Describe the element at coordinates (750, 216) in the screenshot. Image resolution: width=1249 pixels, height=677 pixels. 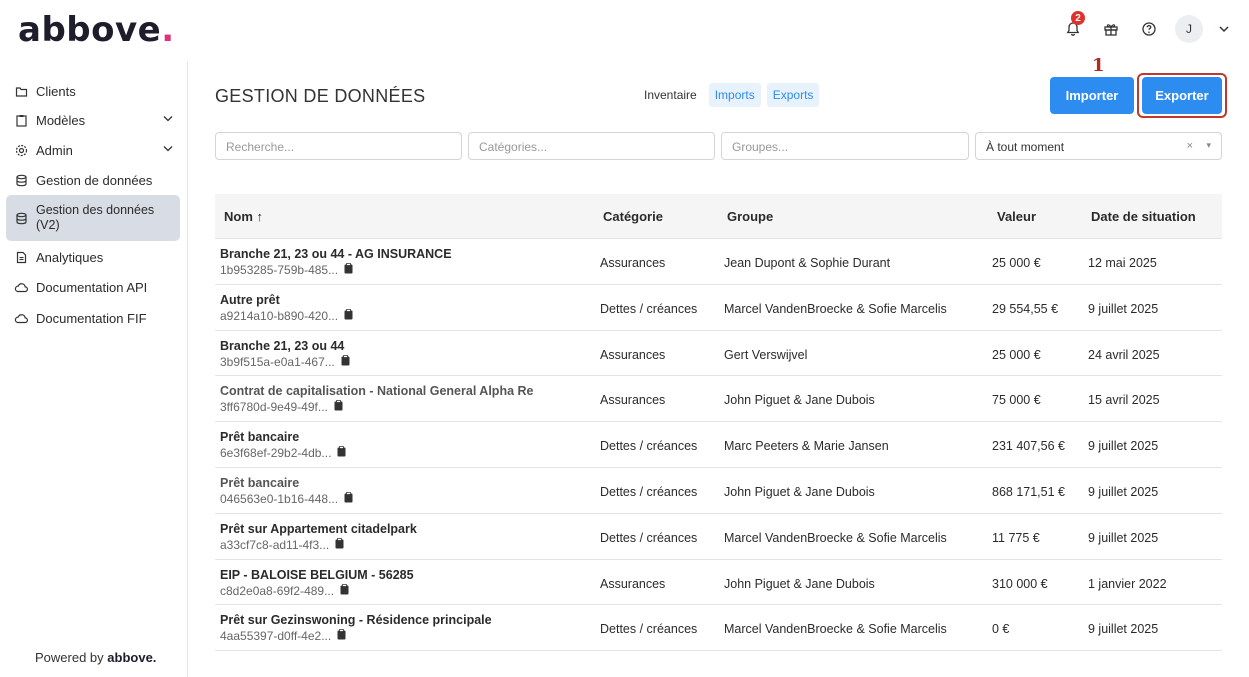
I see `column-header-groupe: Groupe` at that location.